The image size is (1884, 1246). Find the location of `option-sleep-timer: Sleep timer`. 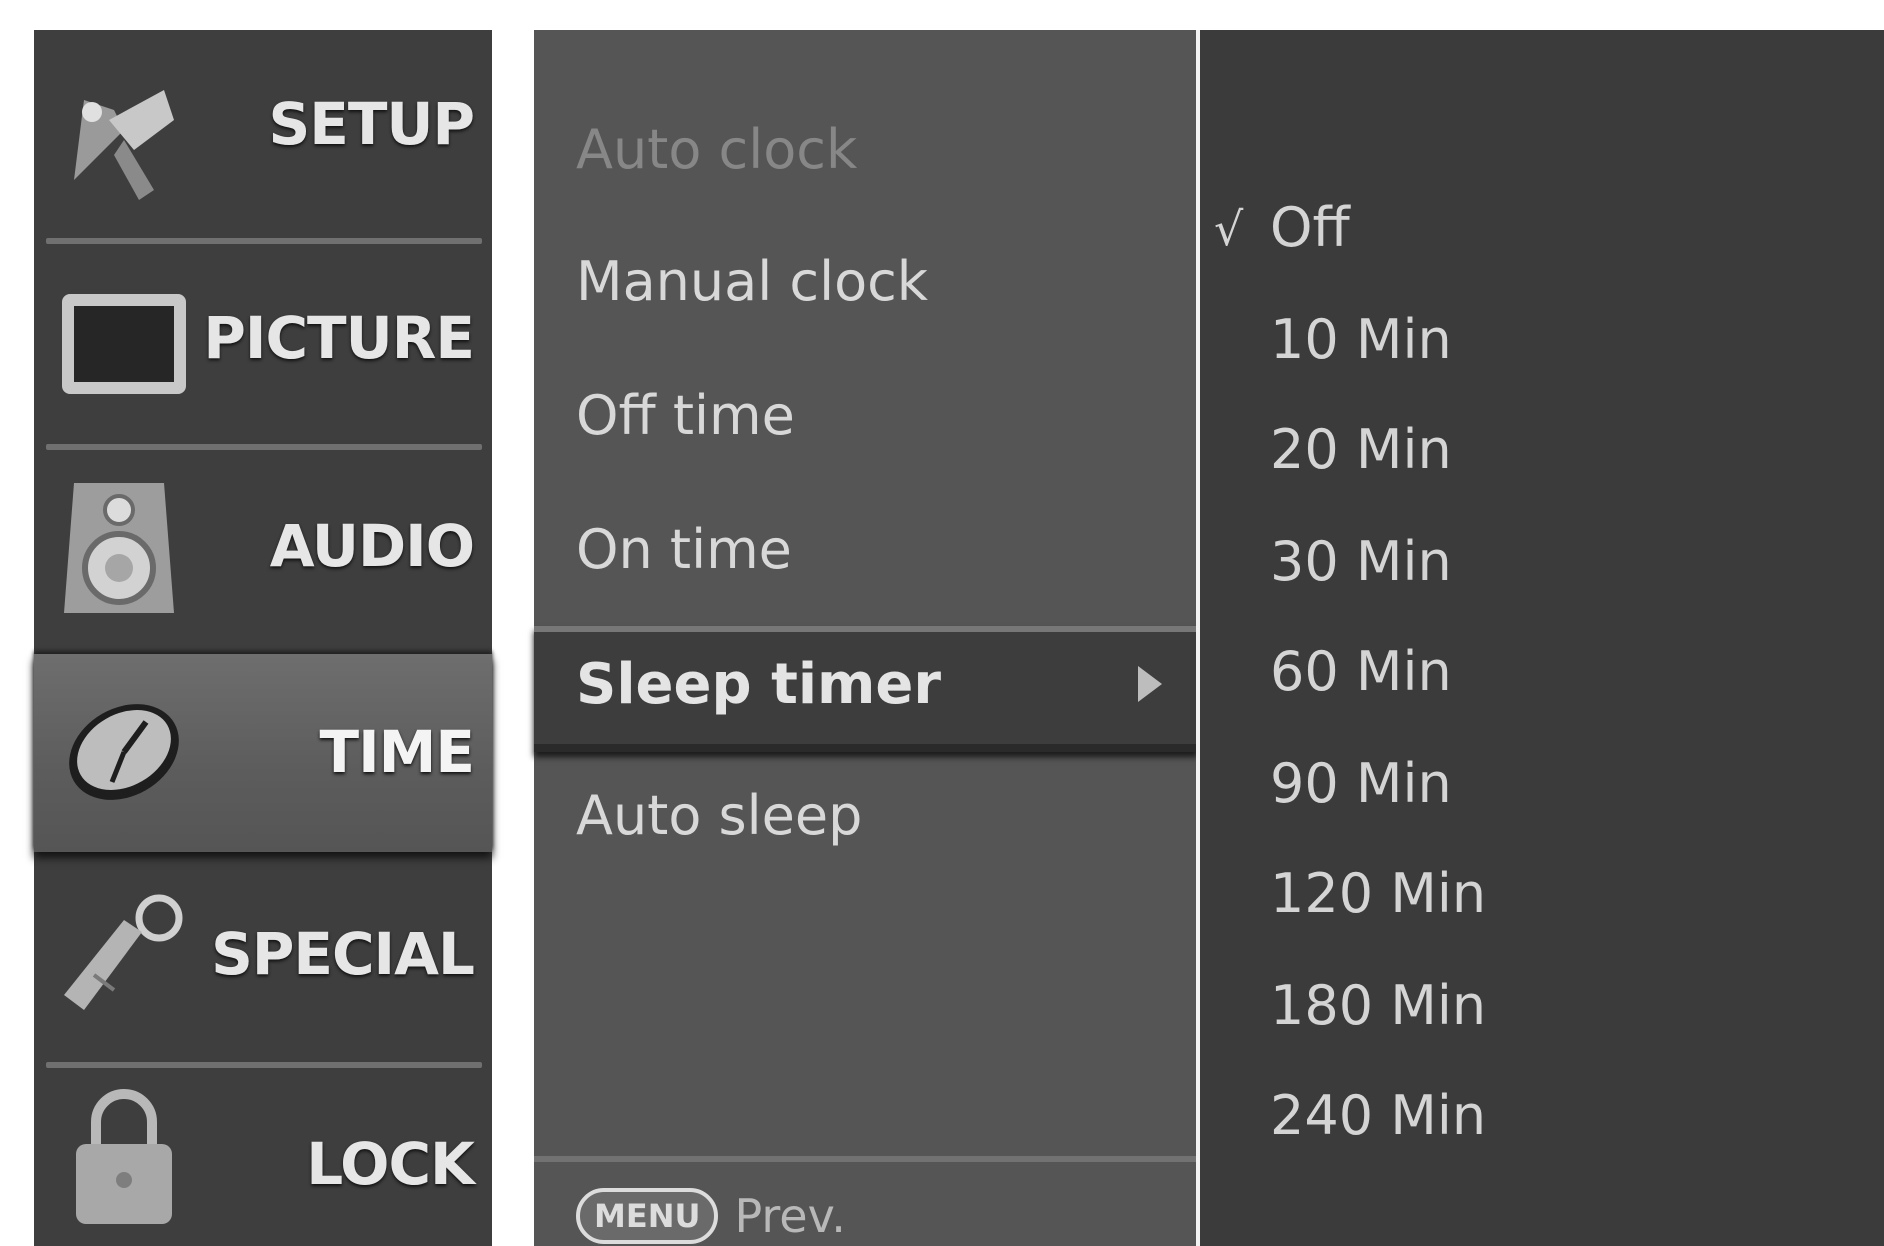

option-sleep-timer: Sleep timer is located at coordinates (866, 689).